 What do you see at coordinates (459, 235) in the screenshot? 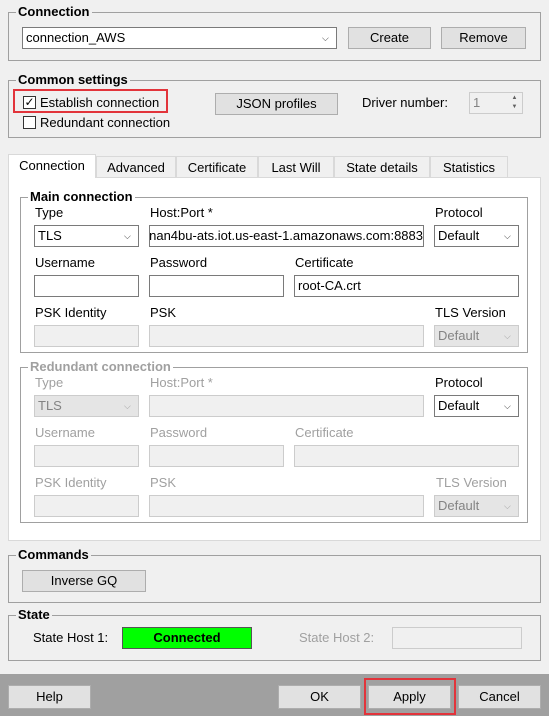
I see `main-protocol-value: Default` at bounding box center [459, 235].